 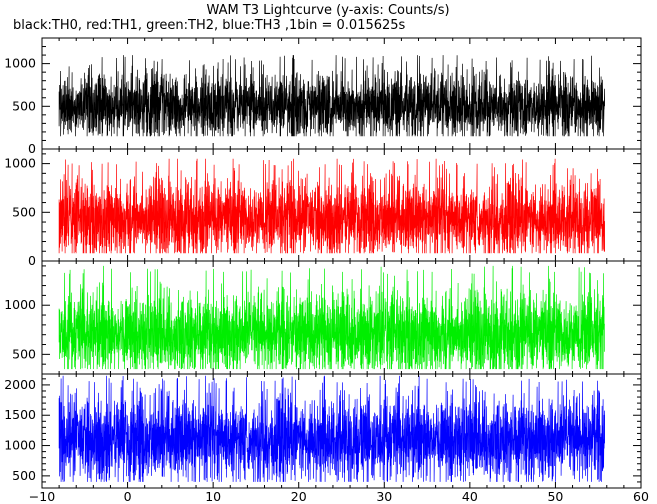 What do you see at coordinates (327, 10) in the screenshot?
I see `chart-title: WAM T3 Lightcurve (y-axis: Counts/s)` at bounding box center [327, 10].